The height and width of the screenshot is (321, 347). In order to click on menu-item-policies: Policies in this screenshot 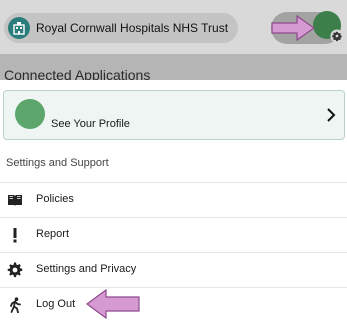, I will do `click(173, 199)`.